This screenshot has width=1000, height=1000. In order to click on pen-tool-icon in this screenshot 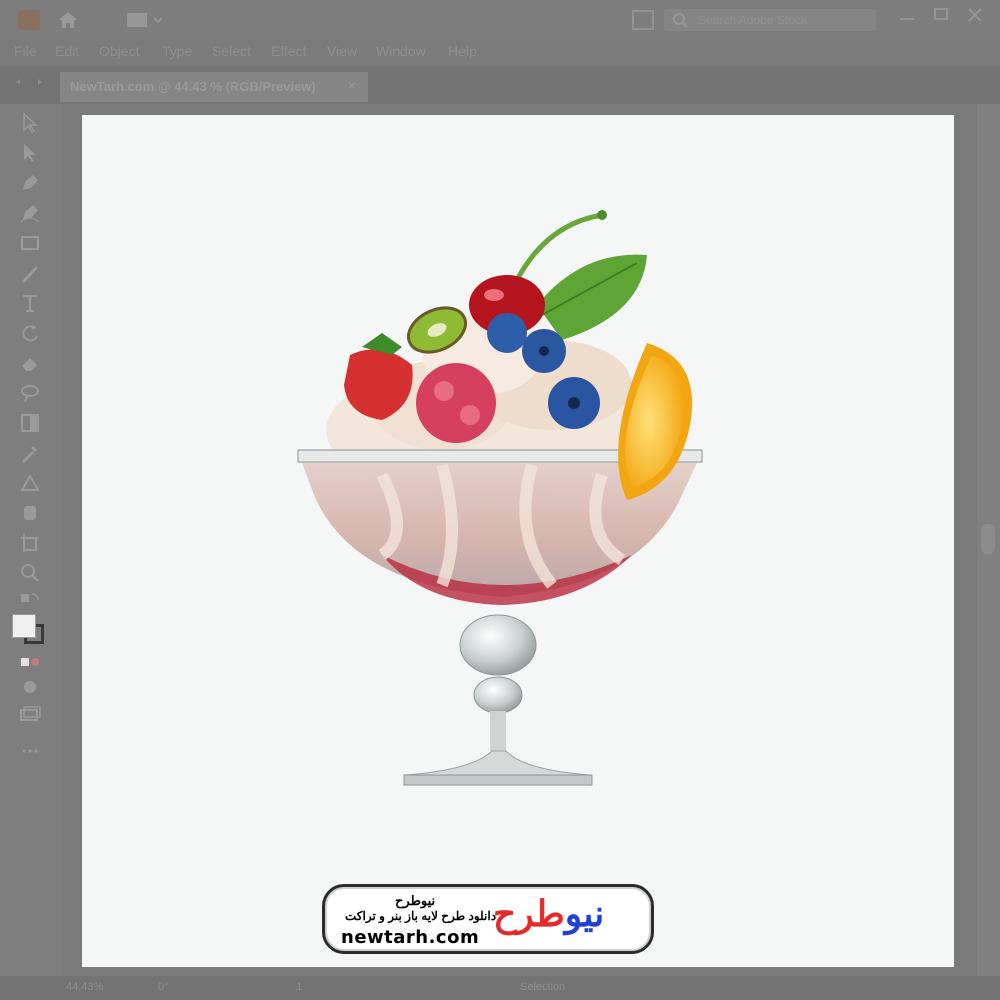, I will do `click(30, 183)`.